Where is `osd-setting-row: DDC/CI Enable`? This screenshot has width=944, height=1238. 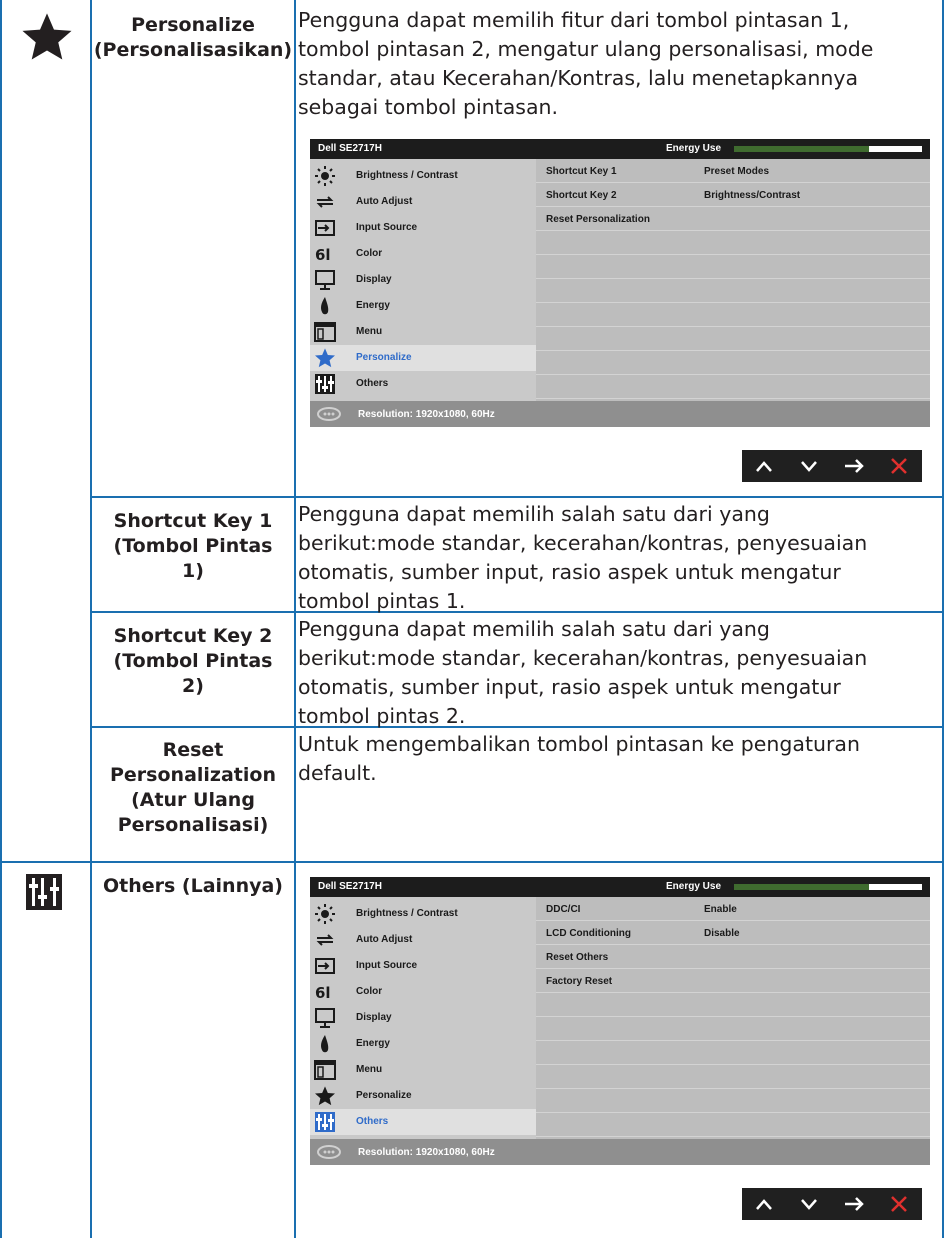 osd-setting-row: DDC/CI Enable is located at coordinates (733, 909).